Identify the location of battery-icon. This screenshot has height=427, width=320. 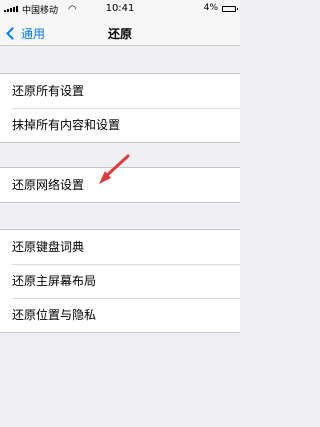
(230, 9).